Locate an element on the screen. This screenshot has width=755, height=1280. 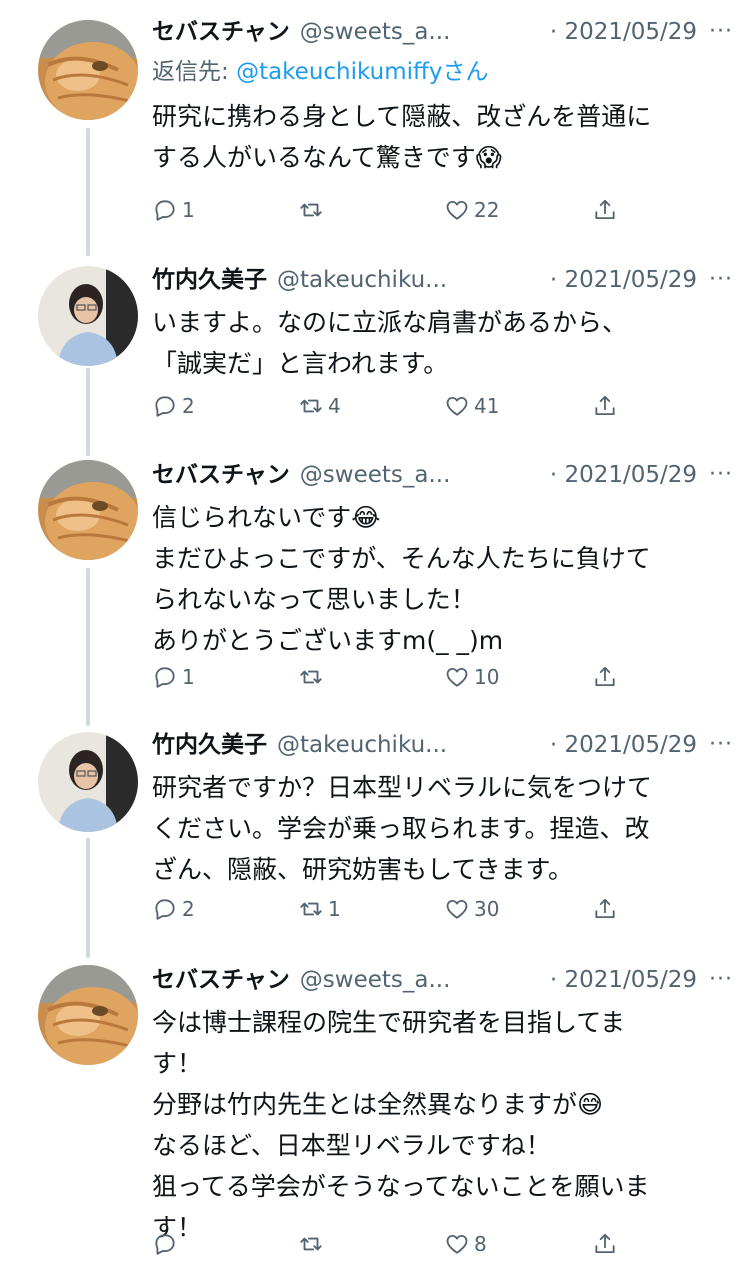
like-count: 22 is located at coordinates (487, 210).